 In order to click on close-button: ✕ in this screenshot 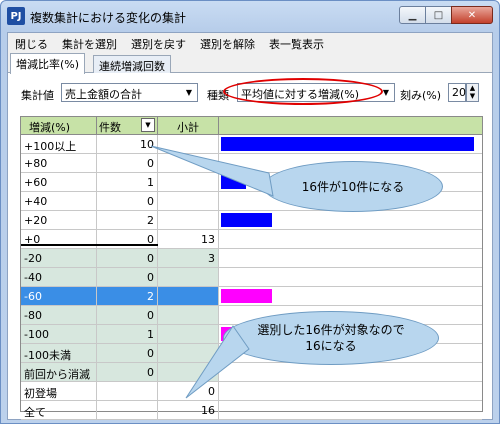, I will do `click(472, 15)`.